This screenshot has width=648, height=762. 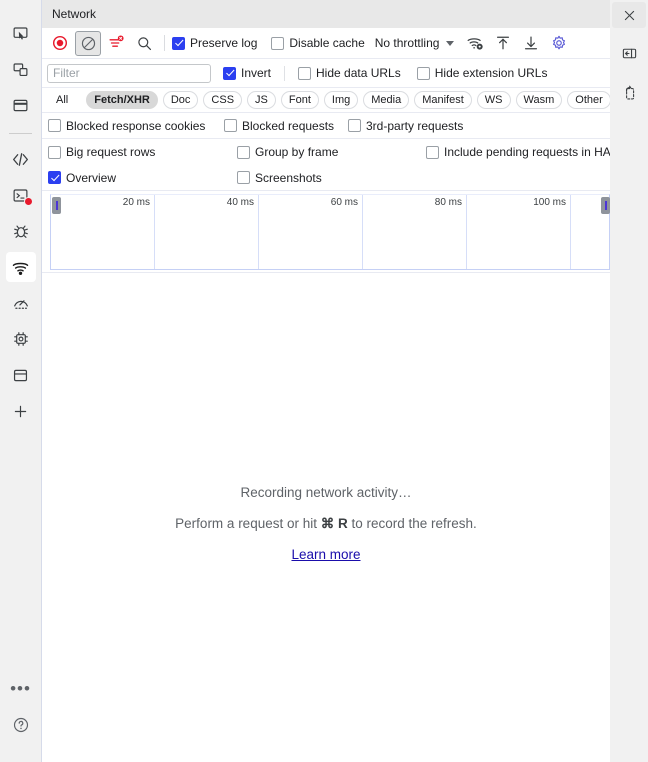 I want to click on blocked-response-cookies-box, so click(x=54, y=125).